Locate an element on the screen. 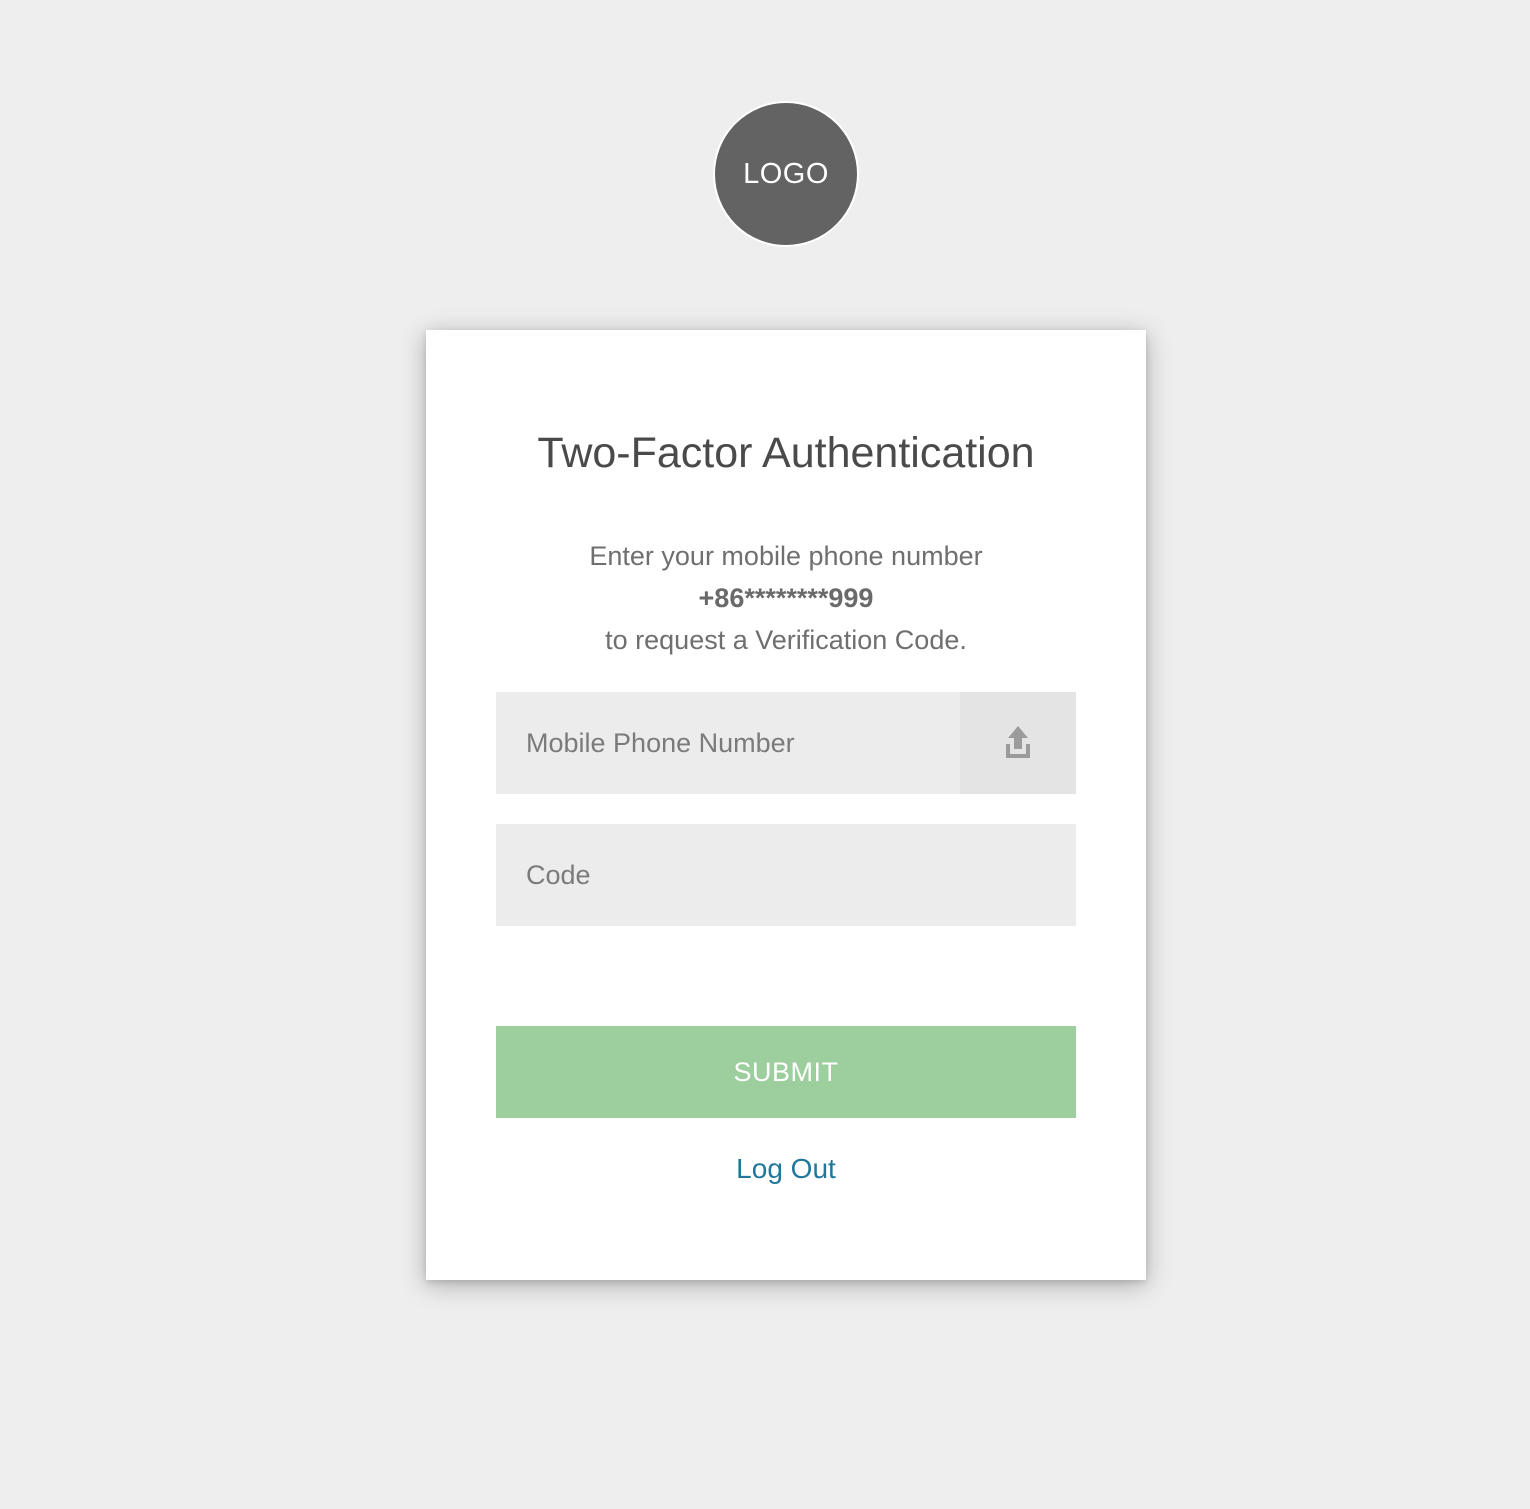 The image size is (1530, 1509). instructions-line-3: to request a Verification Code. is located at coordinates (786, 640).